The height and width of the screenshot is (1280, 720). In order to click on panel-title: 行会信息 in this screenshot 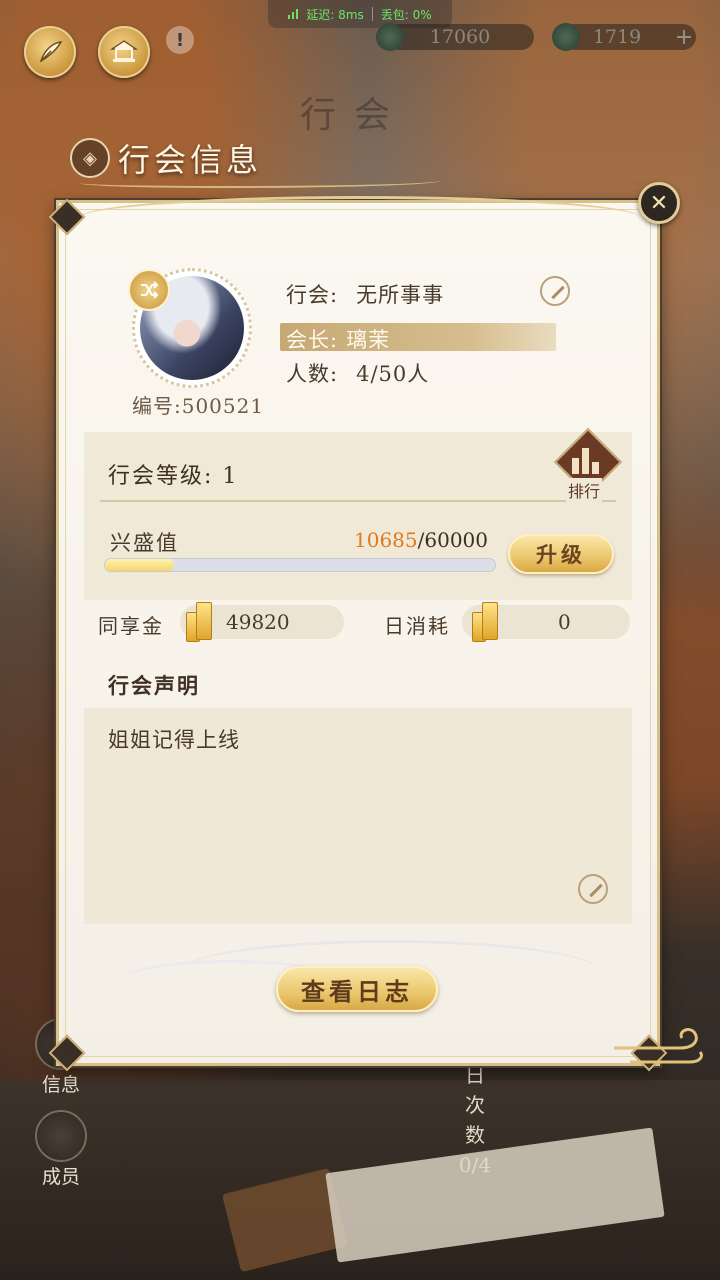, I will do `click(190, 160)`.